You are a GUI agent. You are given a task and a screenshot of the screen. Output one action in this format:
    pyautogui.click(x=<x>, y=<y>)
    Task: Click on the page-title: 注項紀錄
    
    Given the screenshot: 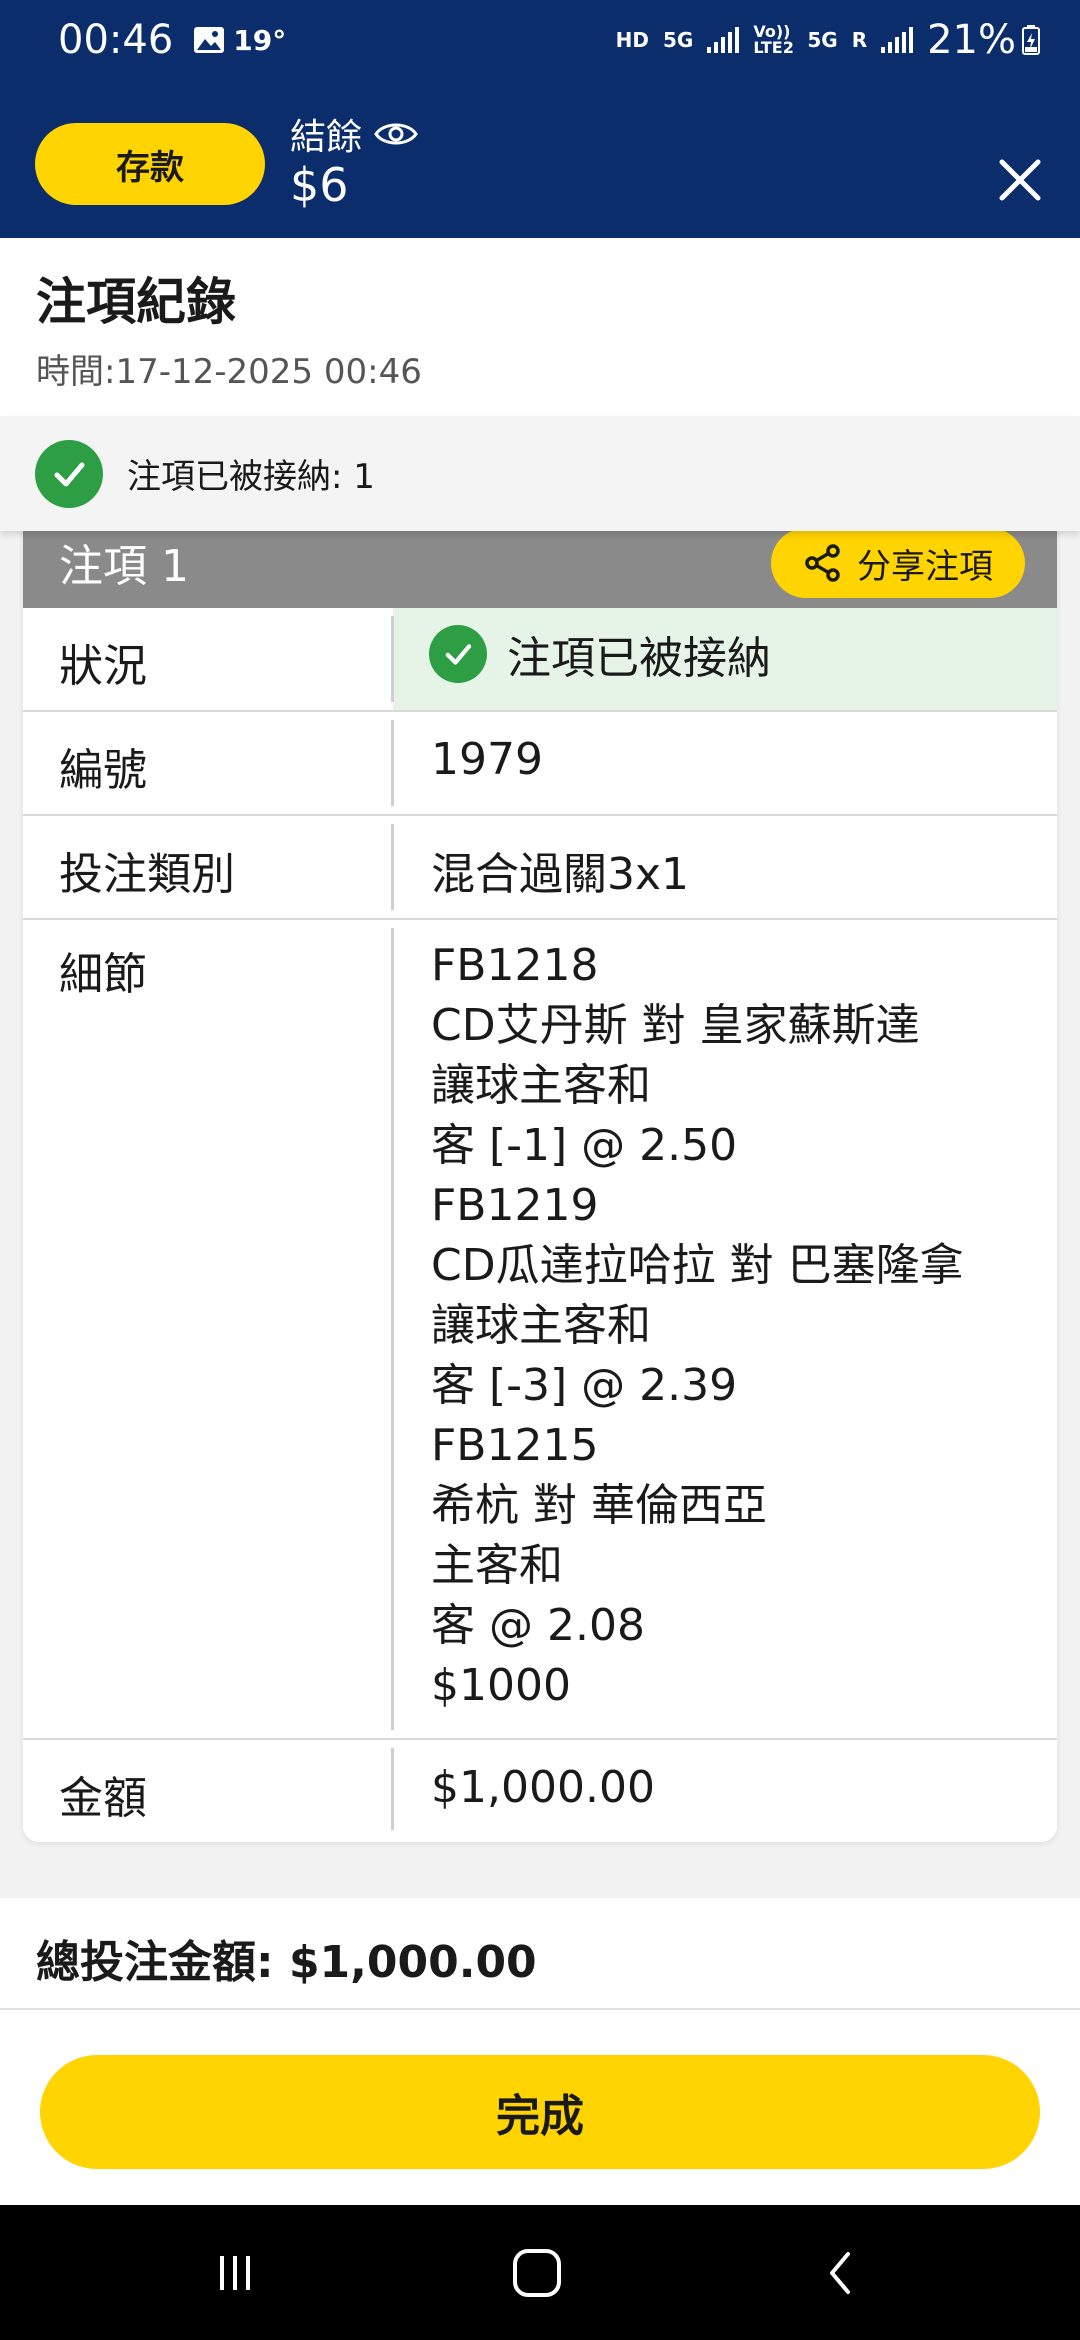 What is the action you would take?
    pyautogui.click(x=136, y=302)
    